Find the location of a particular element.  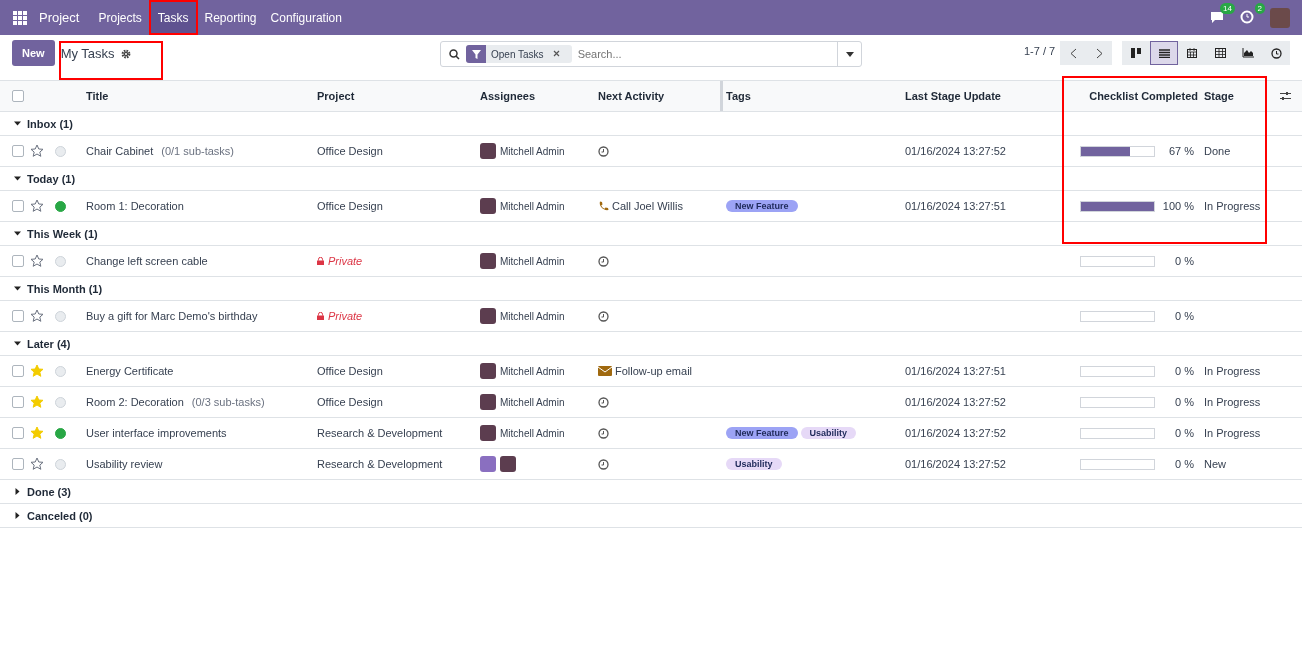

group-header: Today (1) is located at coordinates (651, 179).